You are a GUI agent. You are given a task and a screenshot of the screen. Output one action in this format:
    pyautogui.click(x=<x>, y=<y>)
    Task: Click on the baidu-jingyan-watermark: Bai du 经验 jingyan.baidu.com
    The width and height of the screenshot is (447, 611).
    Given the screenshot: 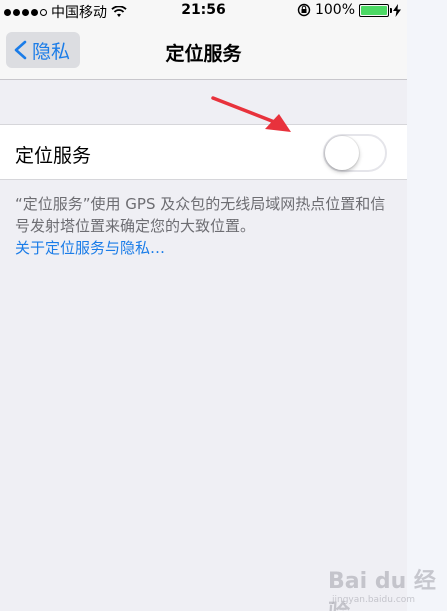 What is the action you would take?
    pyautogui.click(x=383, y=582)
    